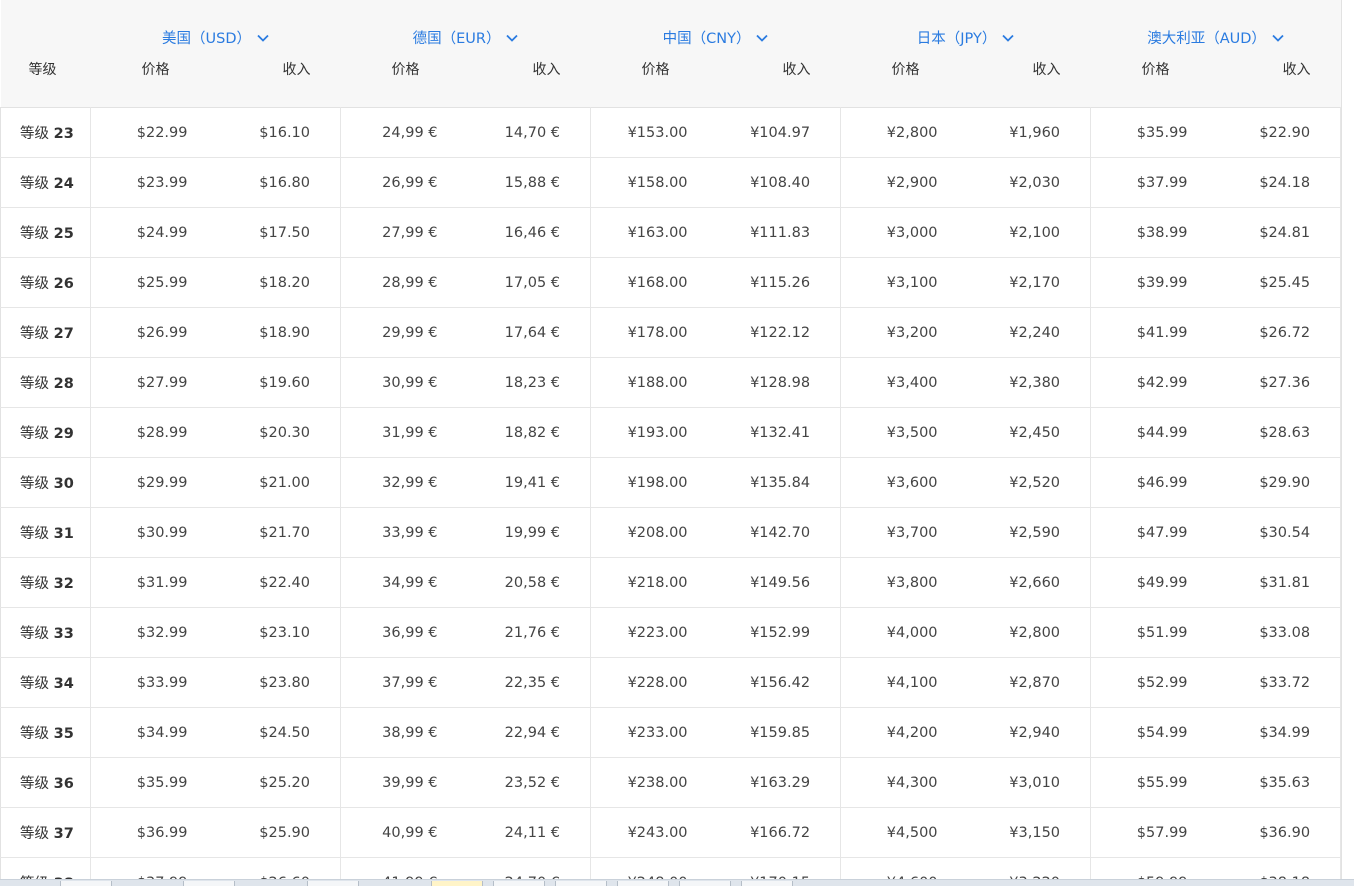  I want to click on revenue-column-header: 收入, so click(533, 79).